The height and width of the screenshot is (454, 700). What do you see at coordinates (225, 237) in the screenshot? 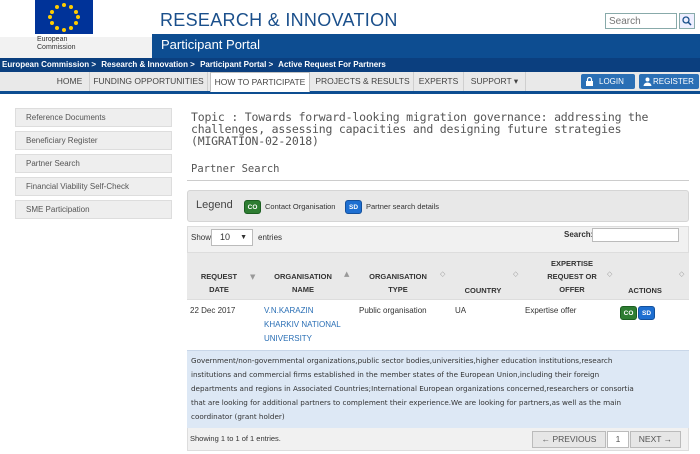
I see `page-size-value: 10` at bounding box center [225, 237].